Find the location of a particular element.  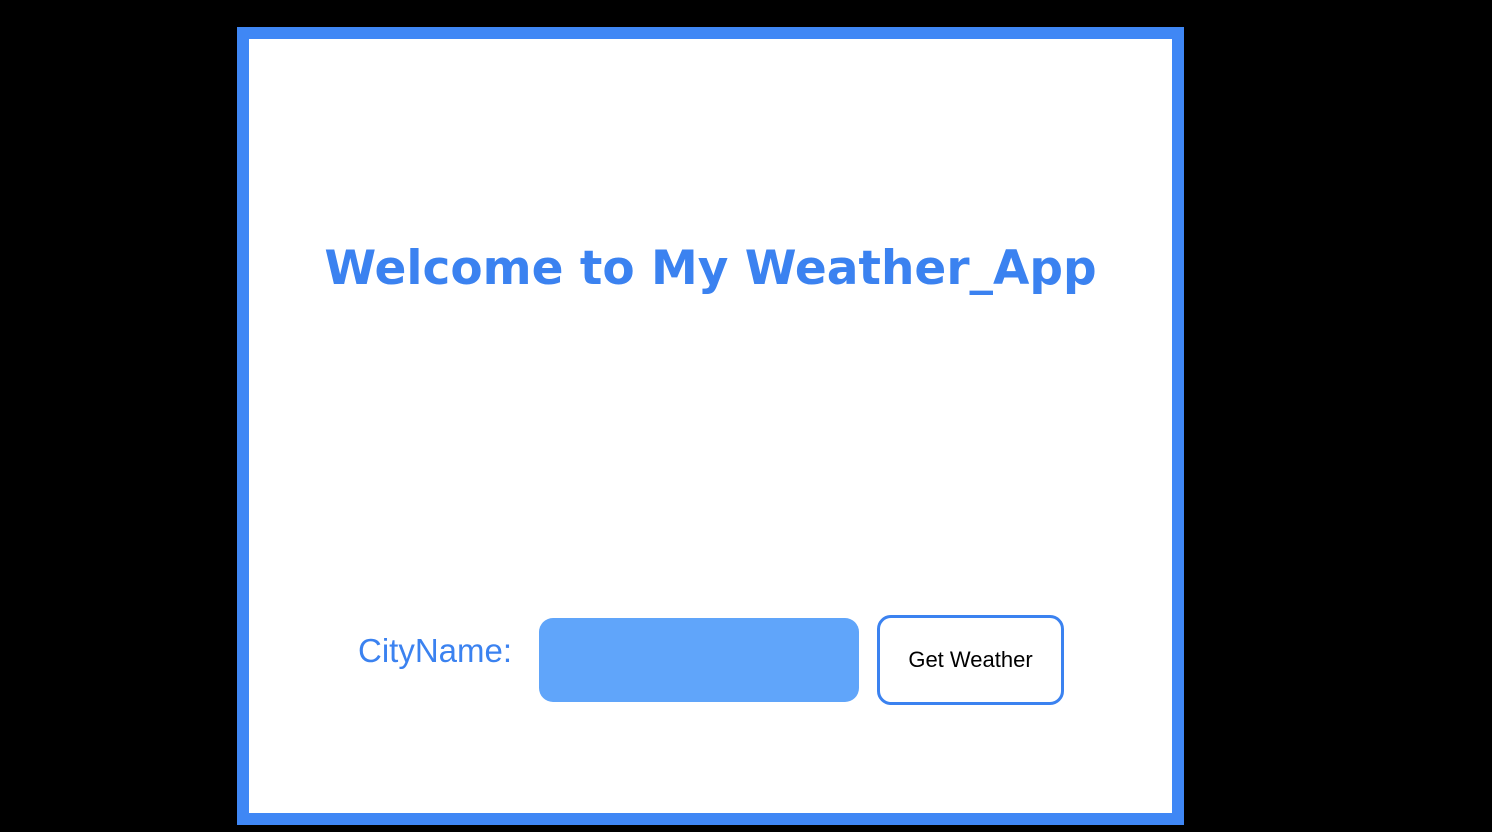

city-search-form: CityName: Get Weather is located at coordinates (710, 654).